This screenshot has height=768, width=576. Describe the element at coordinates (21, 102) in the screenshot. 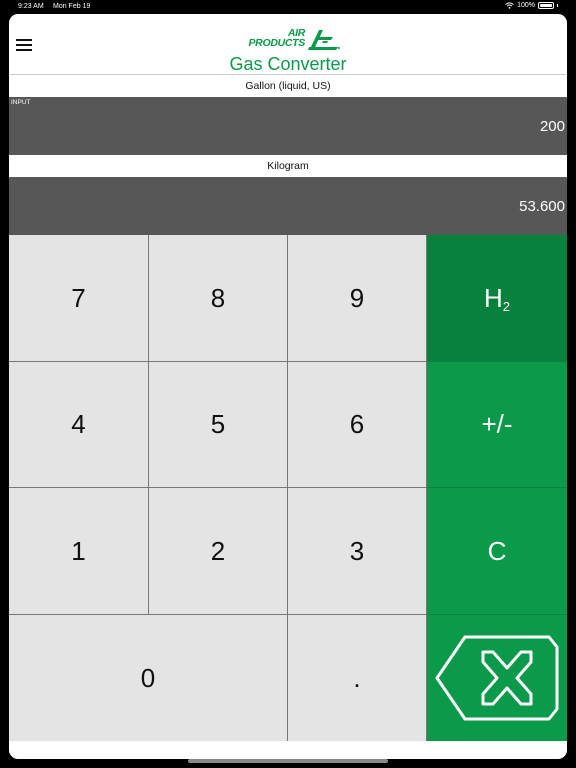

I see `input-caption: INPUT` at that location.